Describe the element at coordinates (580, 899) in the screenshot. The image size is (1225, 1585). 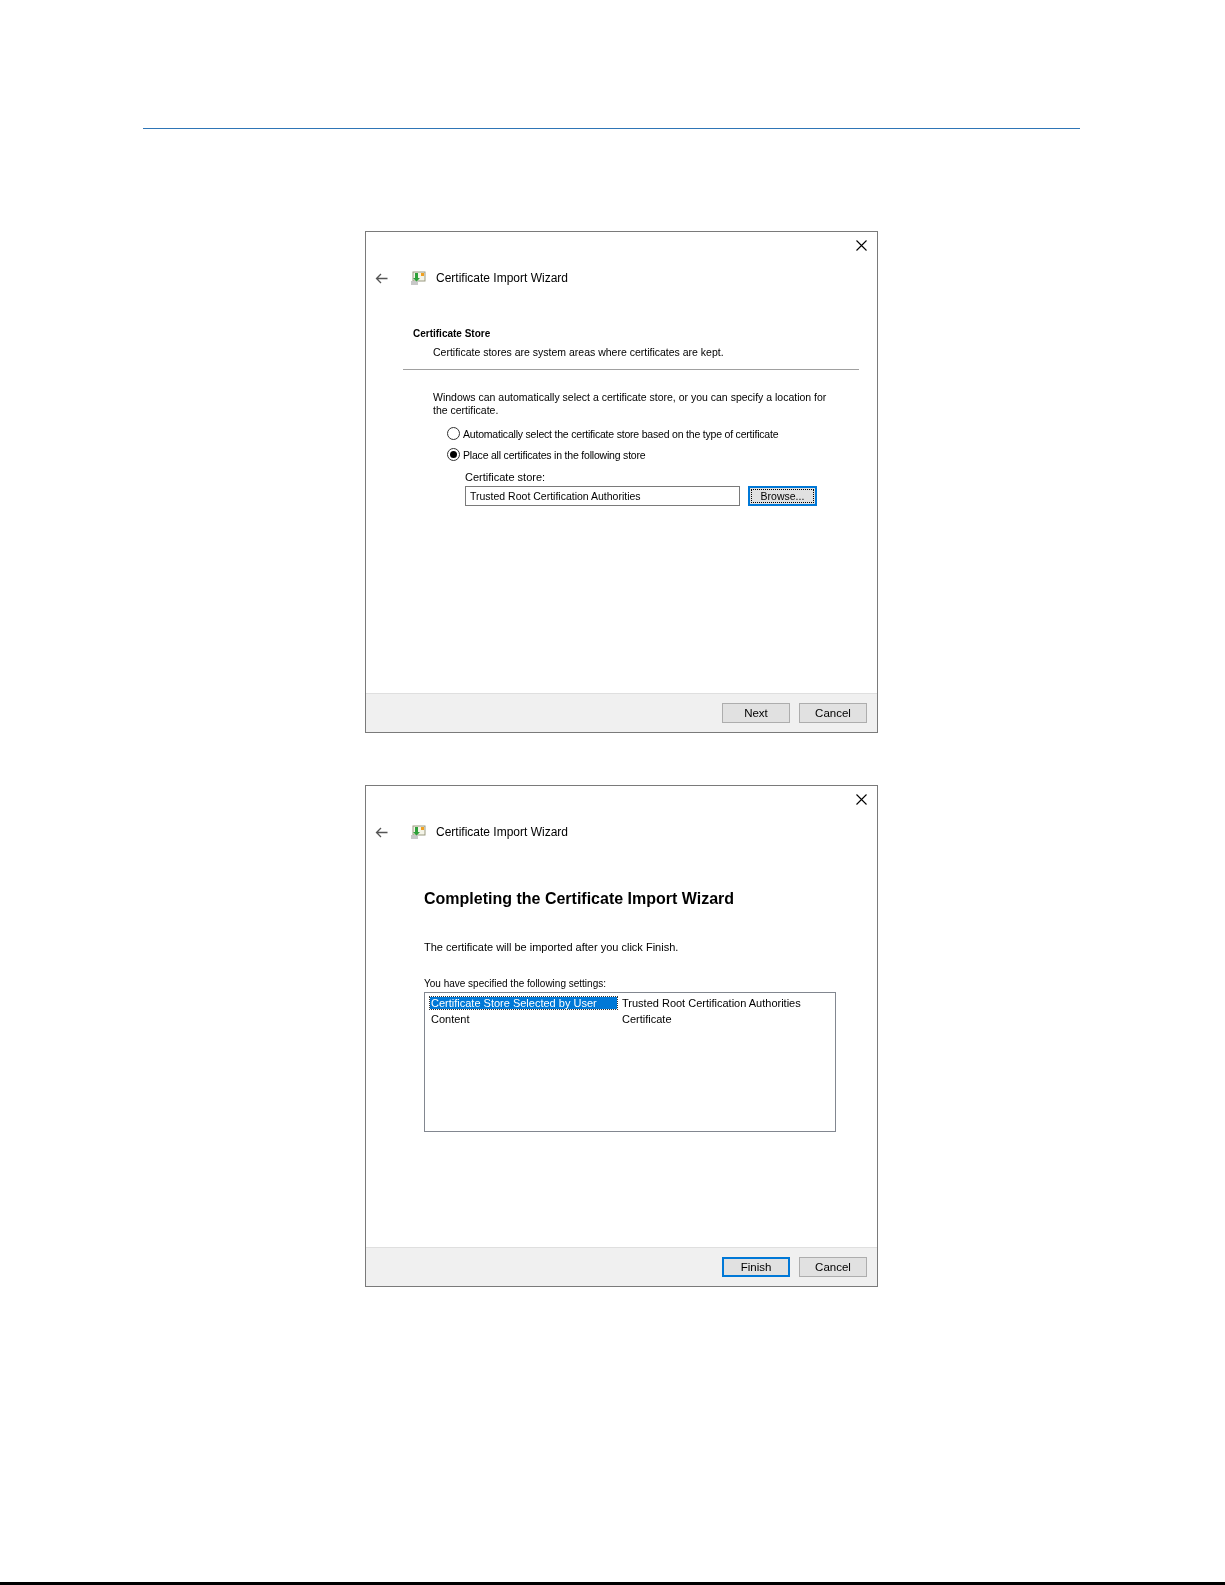
I see `wizard-heading: Completing the Certificate Import Wizard` at that location.